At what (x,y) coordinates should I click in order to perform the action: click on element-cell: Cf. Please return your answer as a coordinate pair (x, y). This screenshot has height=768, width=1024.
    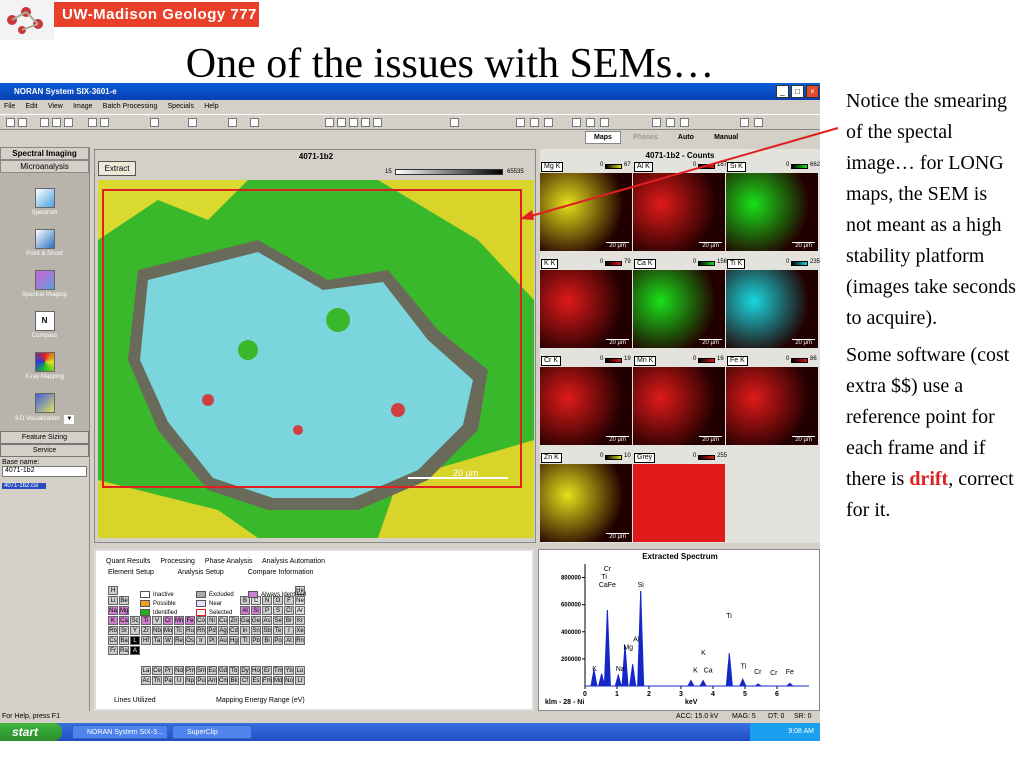
    Looking at the image, I should click on (245, 680).